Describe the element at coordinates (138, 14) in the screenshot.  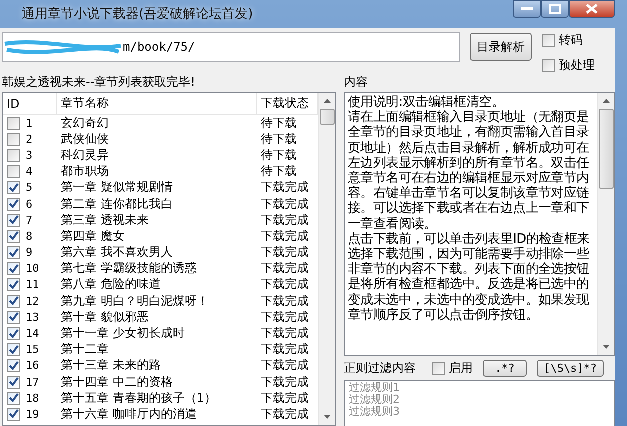
I see `window-title: 通用章节小说下载器(吾爱破解论坛首发)` at that location.